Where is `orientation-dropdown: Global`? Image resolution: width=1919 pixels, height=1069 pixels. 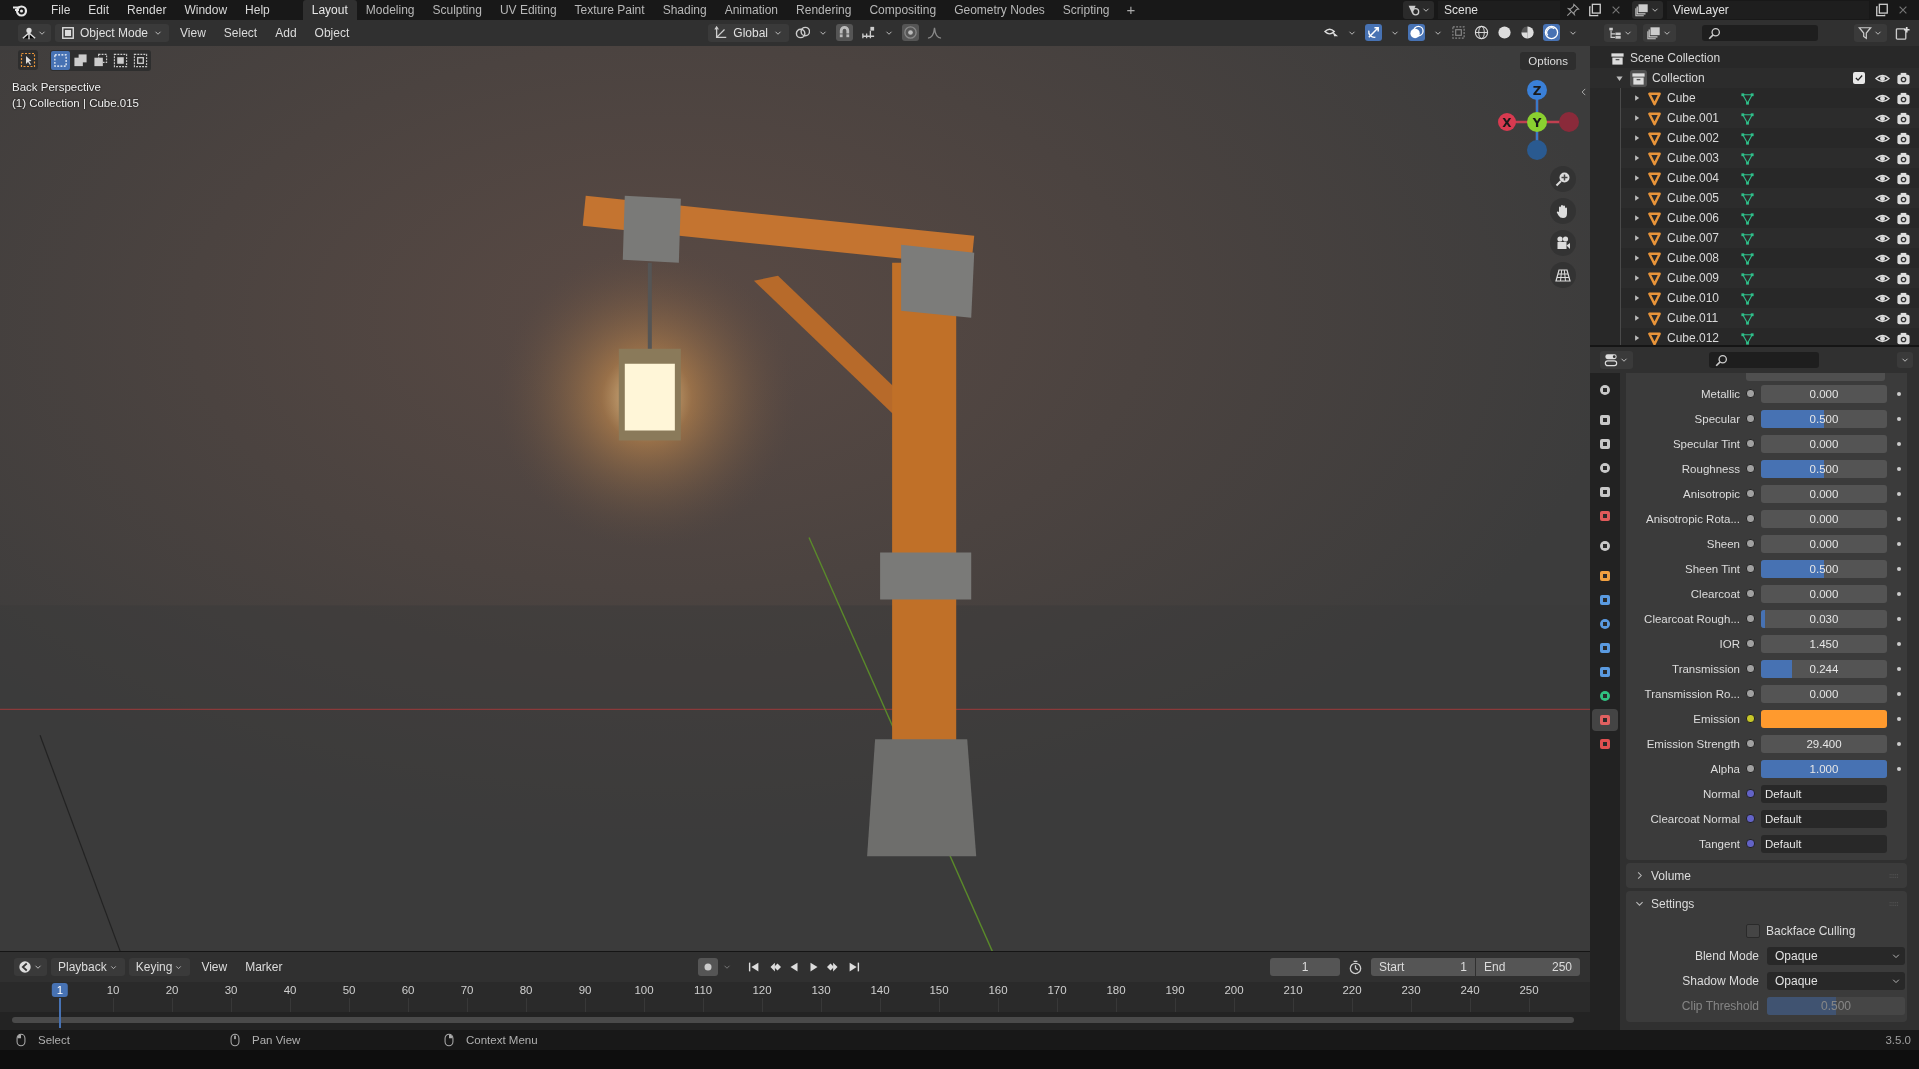
orientation-dropdown: Global is located at coordinates (748, 33).